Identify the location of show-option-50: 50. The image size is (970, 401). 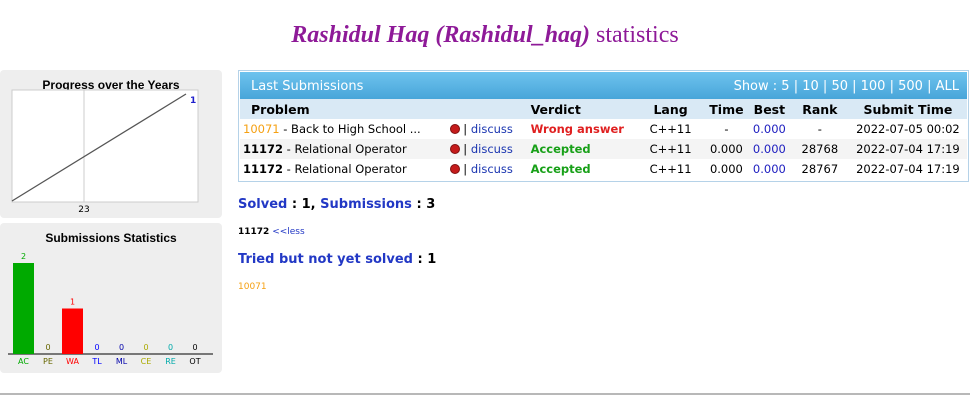
(839, 86).